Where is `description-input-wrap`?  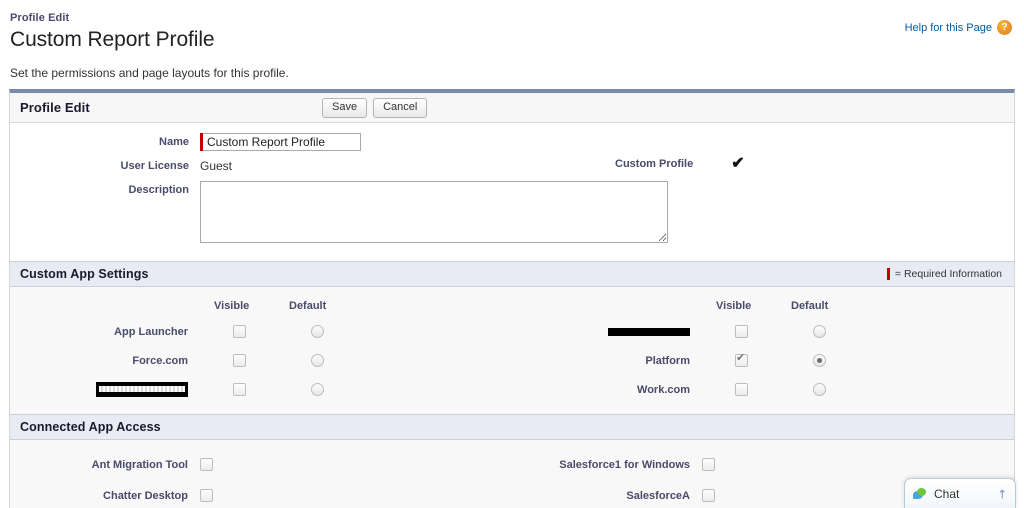
description-input-wrap is located at coordinates (434, 212).